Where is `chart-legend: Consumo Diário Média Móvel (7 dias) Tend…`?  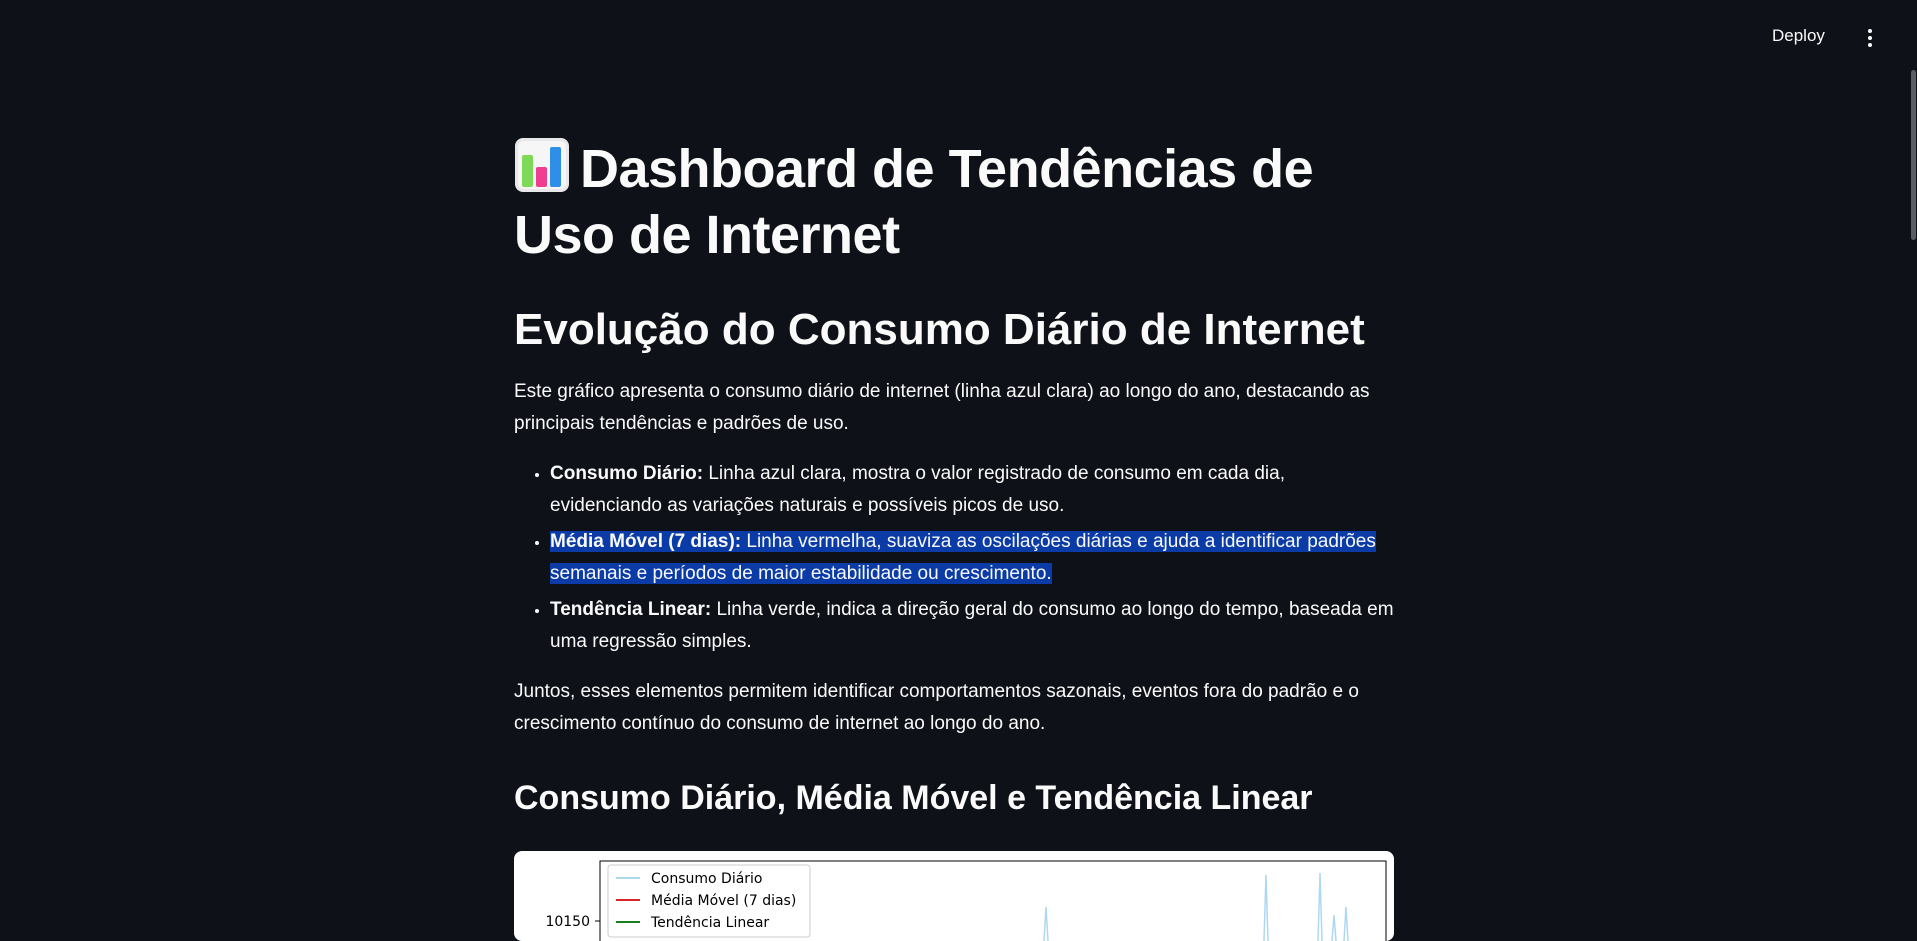
chart-legend: Consumo Diário Média Móvel (7 dias) Tend… is located at coordinates (709, 901).